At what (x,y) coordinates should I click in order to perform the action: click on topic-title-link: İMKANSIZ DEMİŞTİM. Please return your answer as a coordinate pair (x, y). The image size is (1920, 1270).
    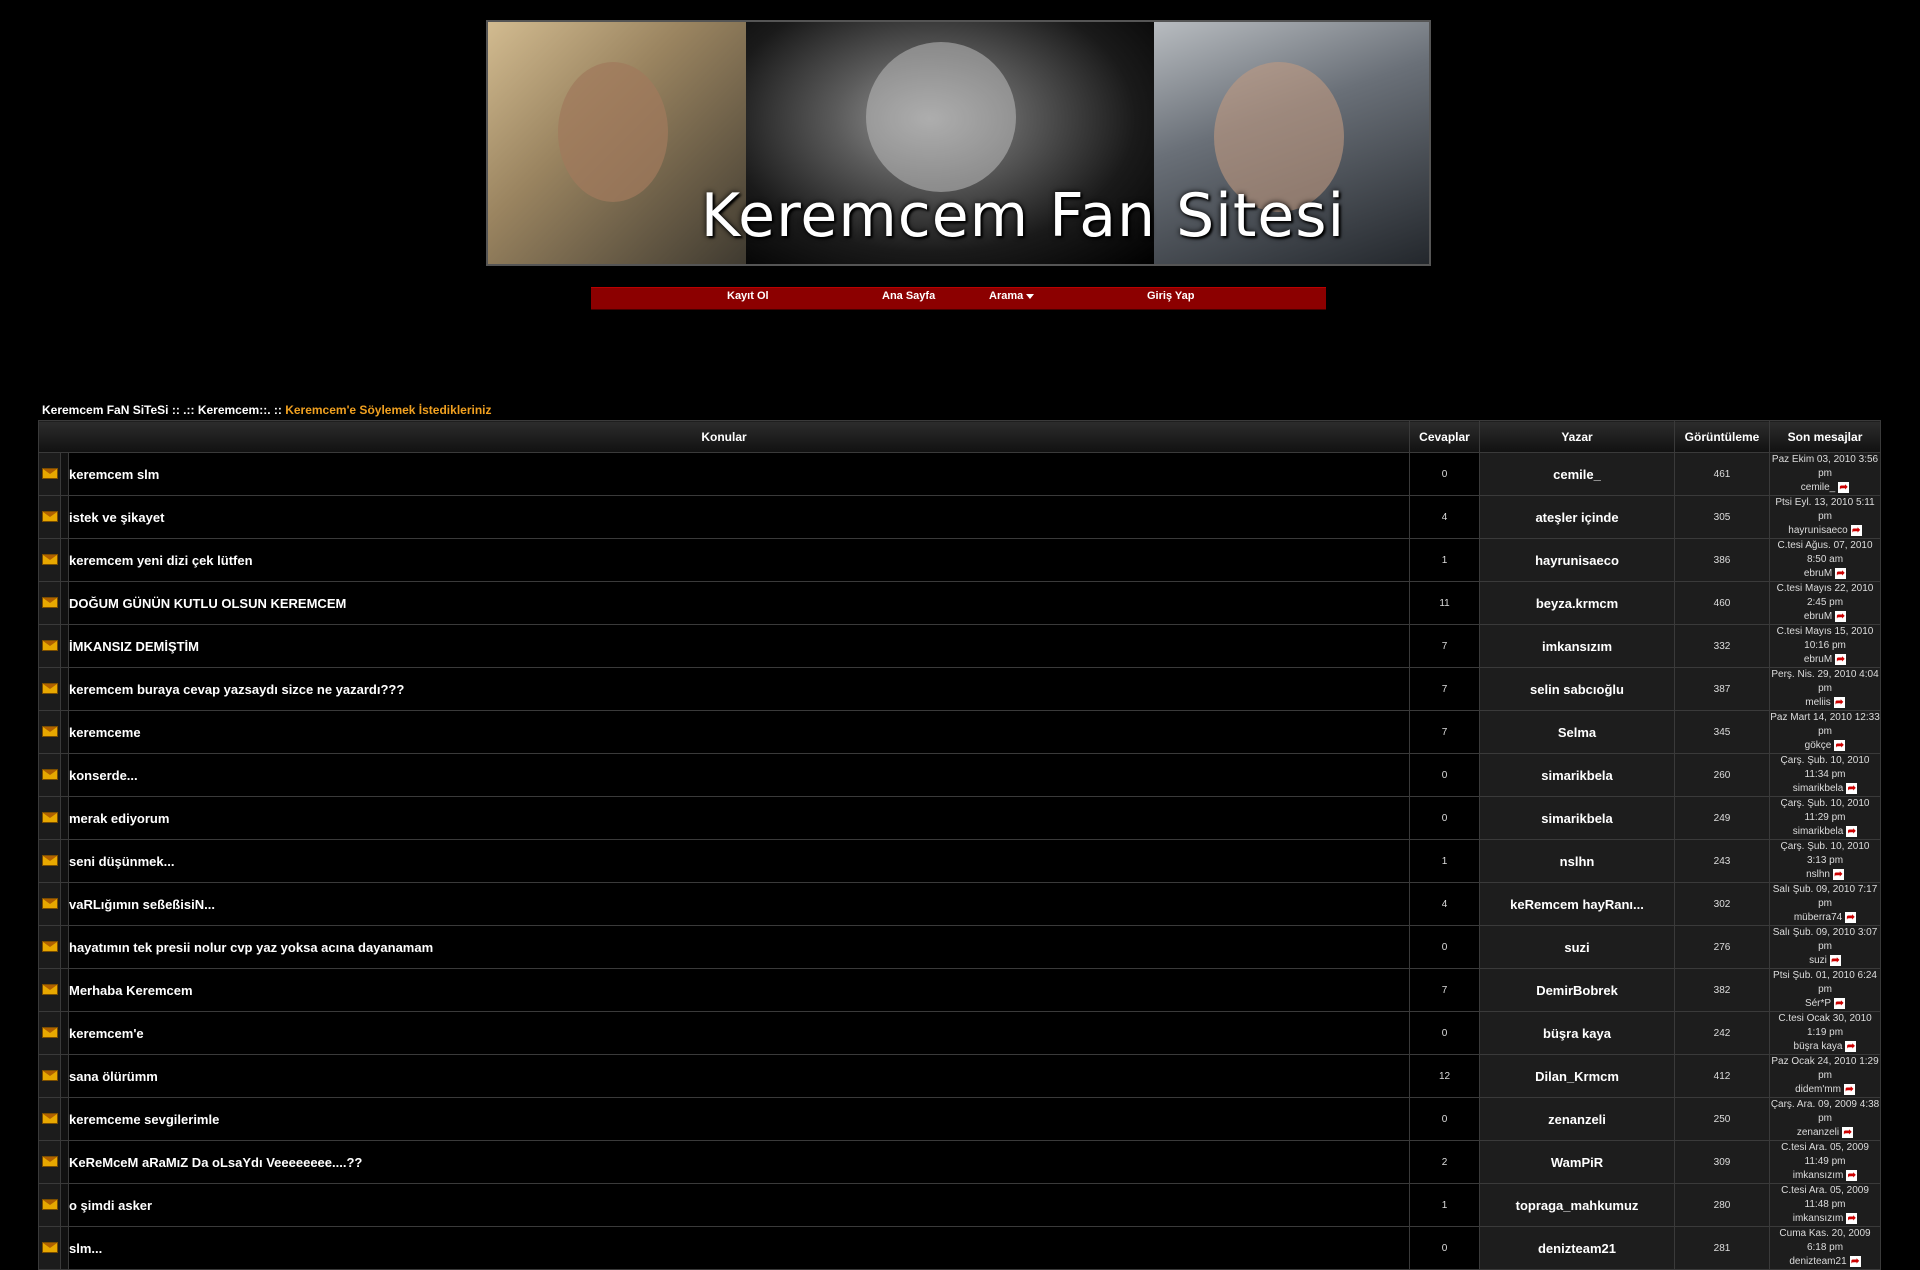
    Looking at the image, I should click on (134, 646).